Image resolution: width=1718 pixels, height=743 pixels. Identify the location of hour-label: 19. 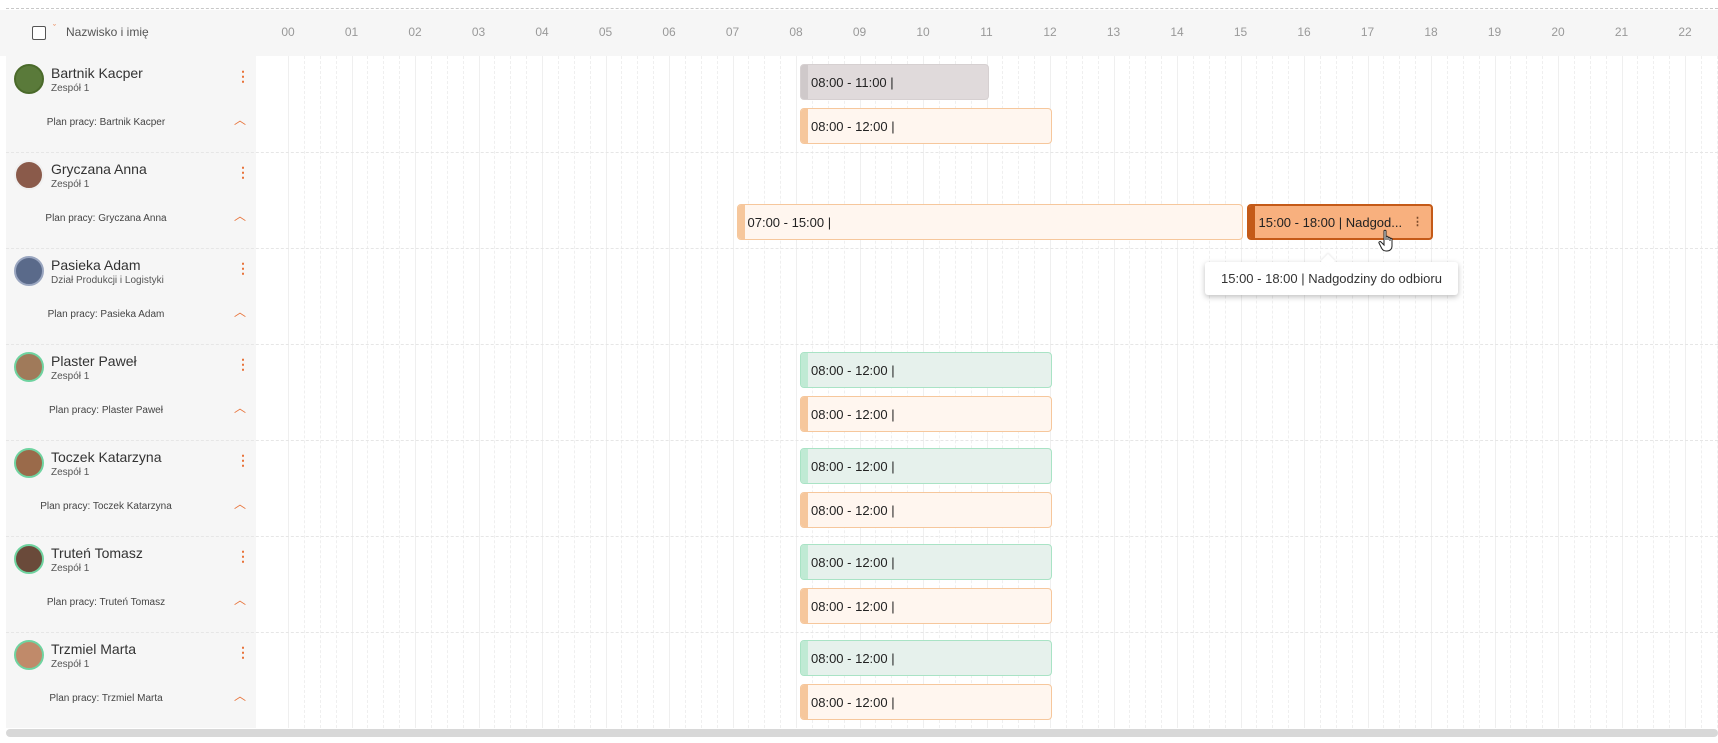
(1494, 32).